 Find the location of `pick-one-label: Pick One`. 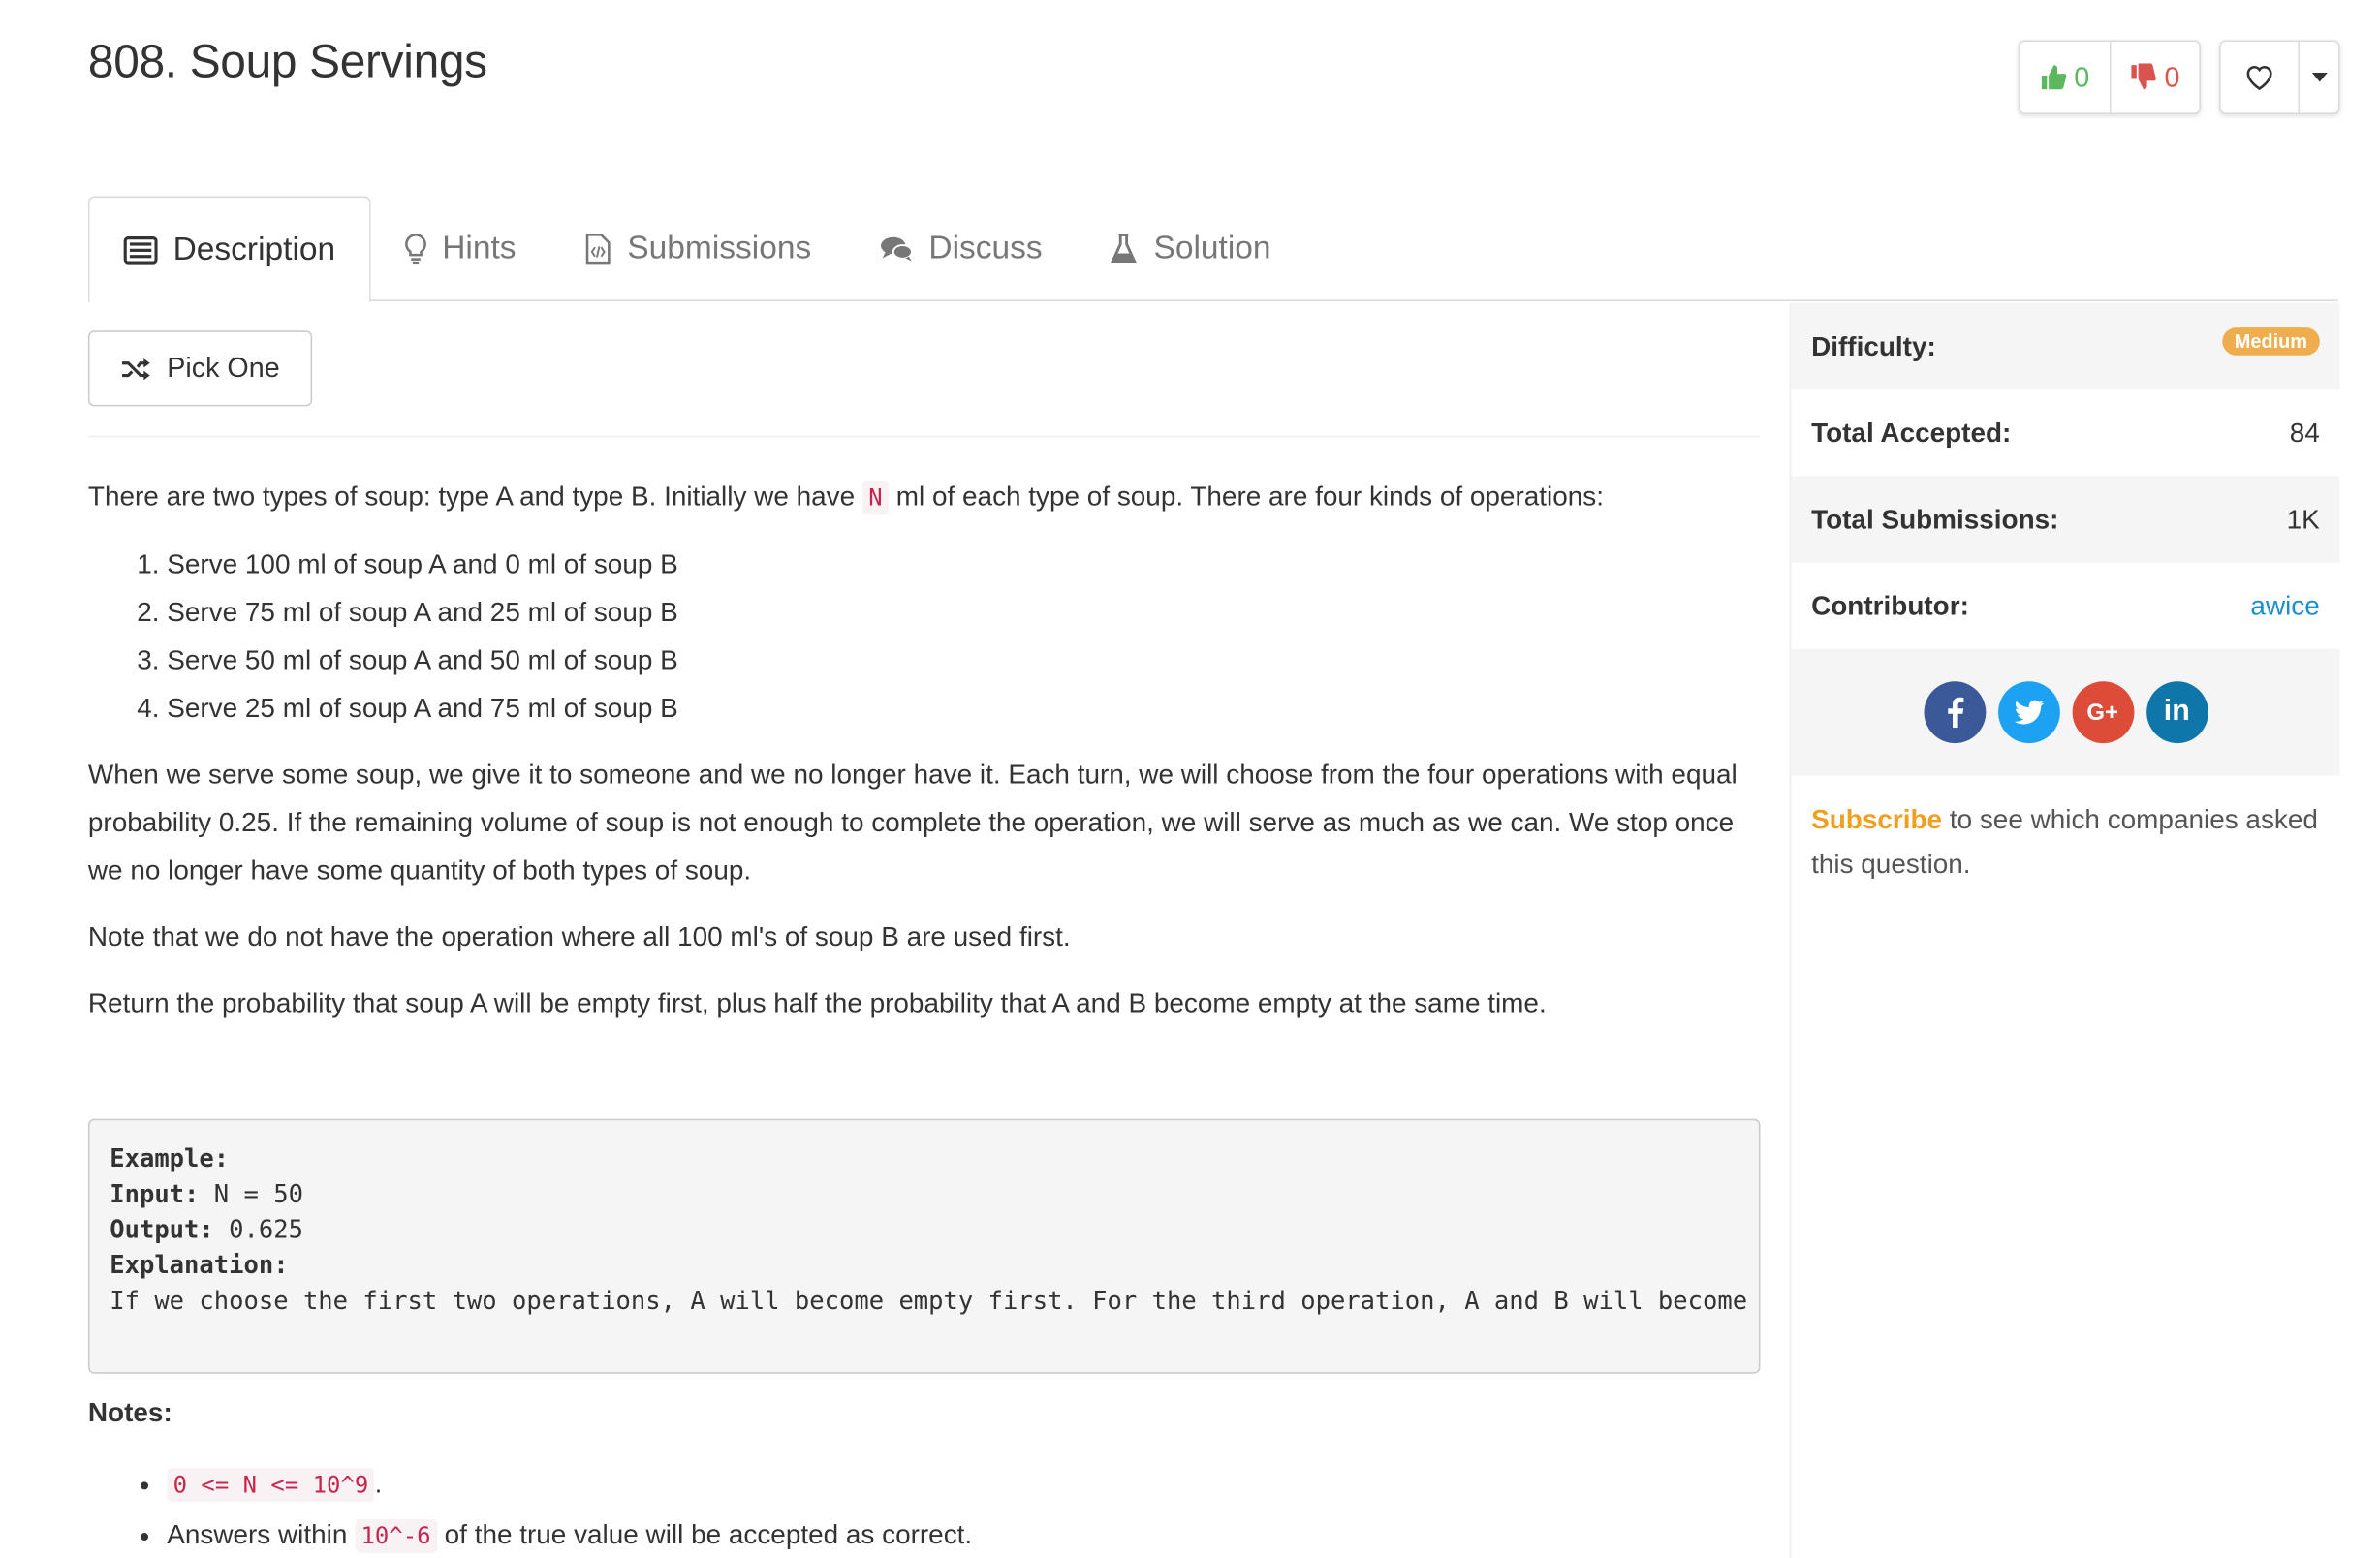

pick-one-label: Pick One is located at coordinates (224, 368).